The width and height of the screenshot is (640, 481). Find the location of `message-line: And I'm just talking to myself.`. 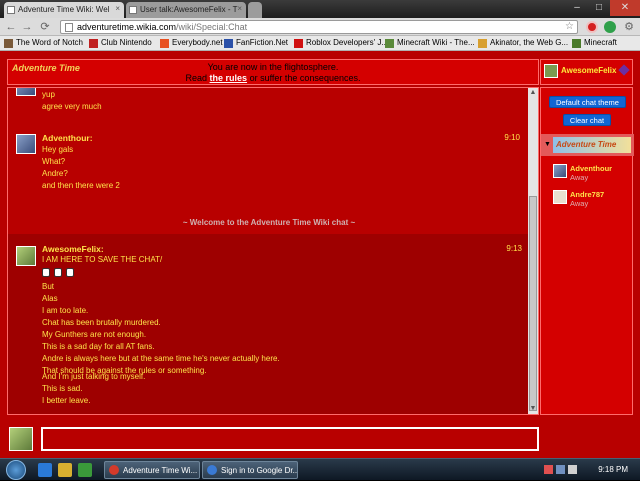

message-line: And I'm just talking to myself. is located at coordinates (94, 376).